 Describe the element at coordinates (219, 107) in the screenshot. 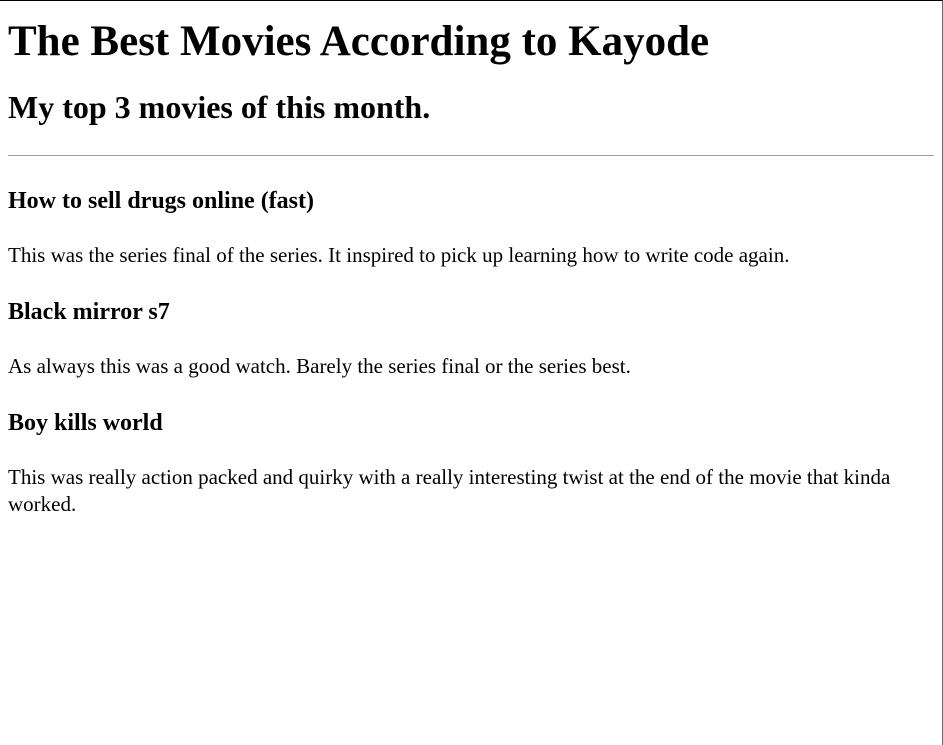

I see `page-subtitle: My top 3 movies of this month.` at that location.